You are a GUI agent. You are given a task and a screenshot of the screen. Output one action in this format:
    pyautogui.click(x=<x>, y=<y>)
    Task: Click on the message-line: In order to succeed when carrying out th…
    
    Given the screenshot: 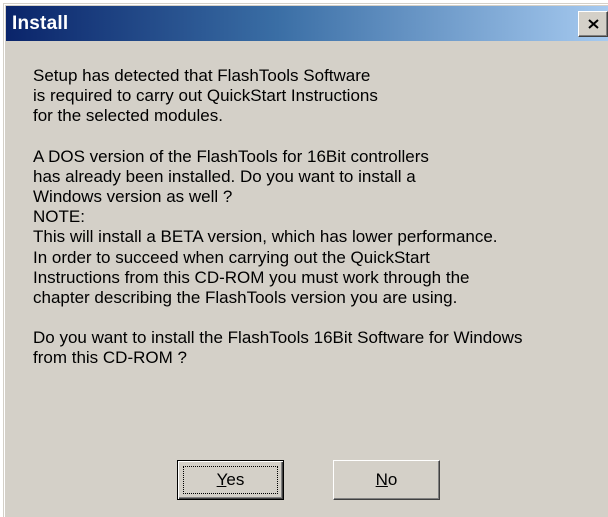 What is the action you would take?
    pyautogui.click(x=231, y=257)
    